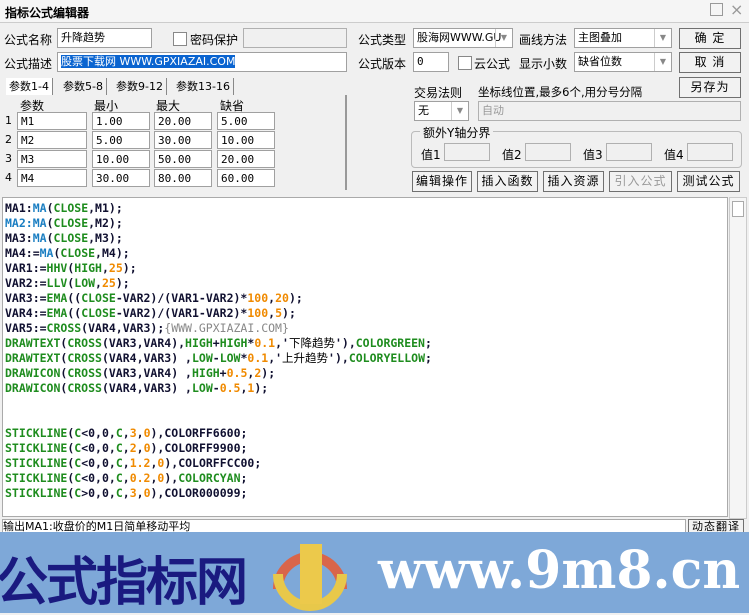 This screenshot has width=749, height=615. What do you see at coordinates (710, 152) in the screenshot?
I see `value4-input` at bounding box center [710, 152].